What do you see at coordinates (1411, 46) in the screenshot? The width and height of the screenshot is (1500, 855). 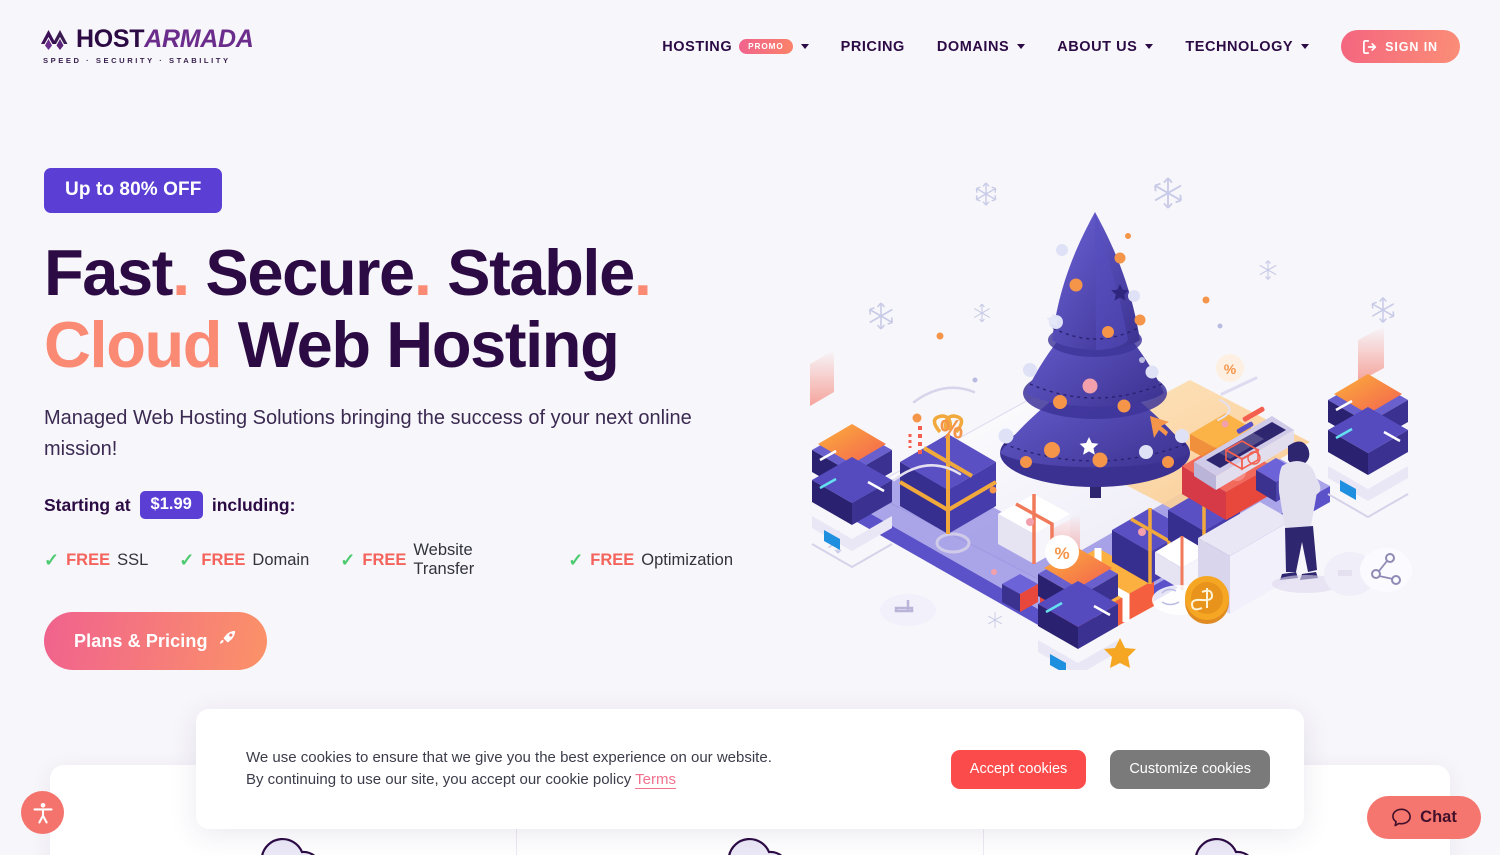 I see `sign-in-label: SIGN IN` at bounding box center [1411, 46].